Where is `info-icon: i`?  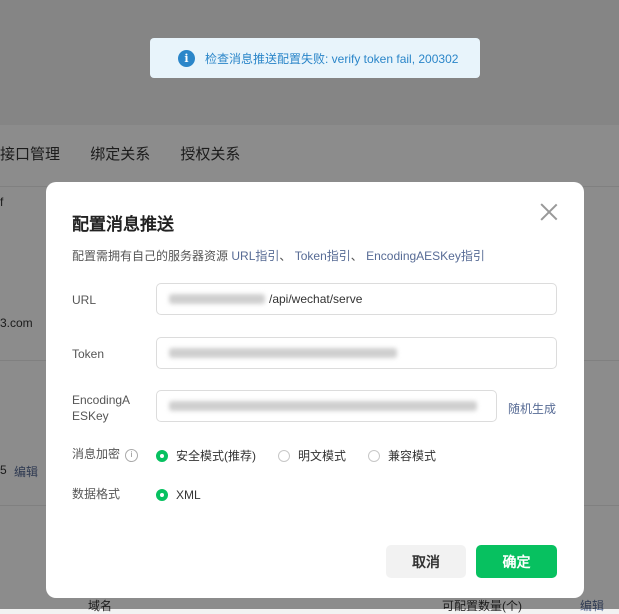 info-icon: i is located at coordinates (186, 58).